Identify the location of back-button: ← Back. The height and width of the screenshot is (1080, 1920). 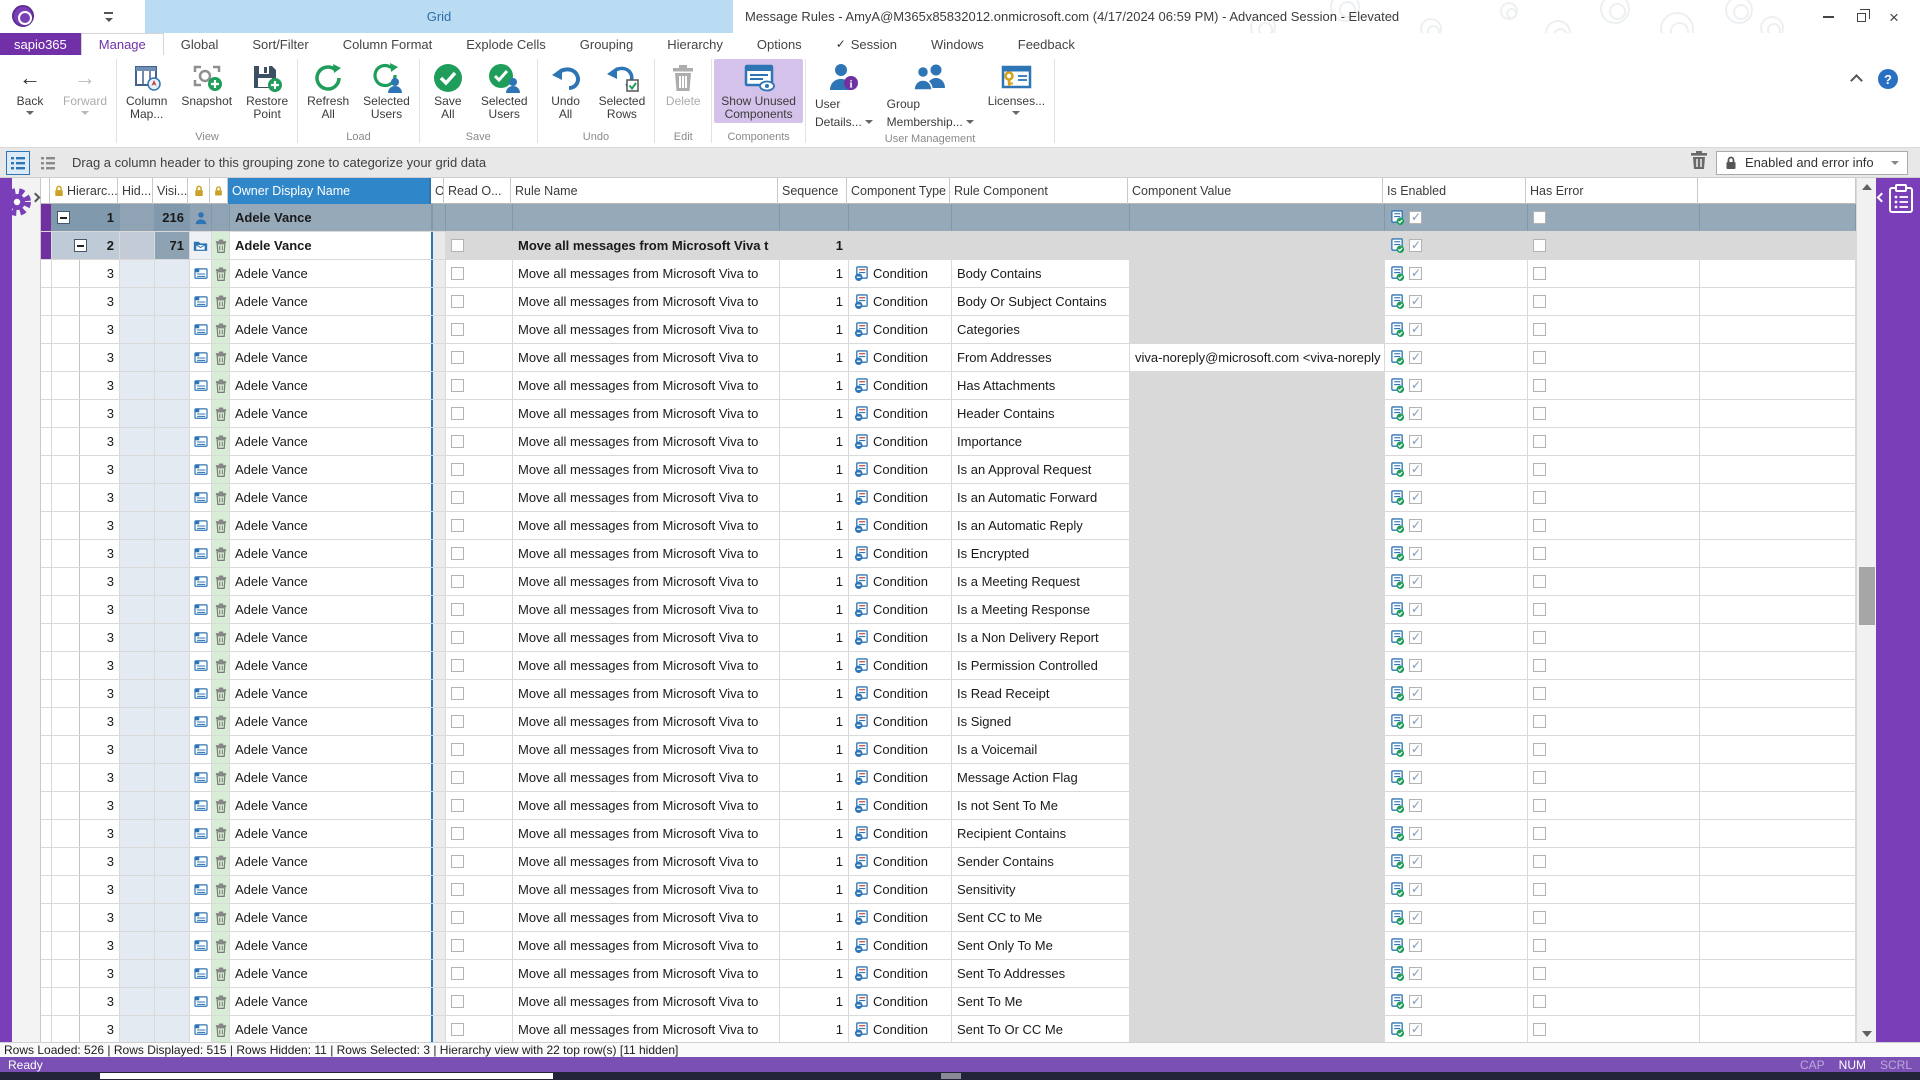
(30, 88).